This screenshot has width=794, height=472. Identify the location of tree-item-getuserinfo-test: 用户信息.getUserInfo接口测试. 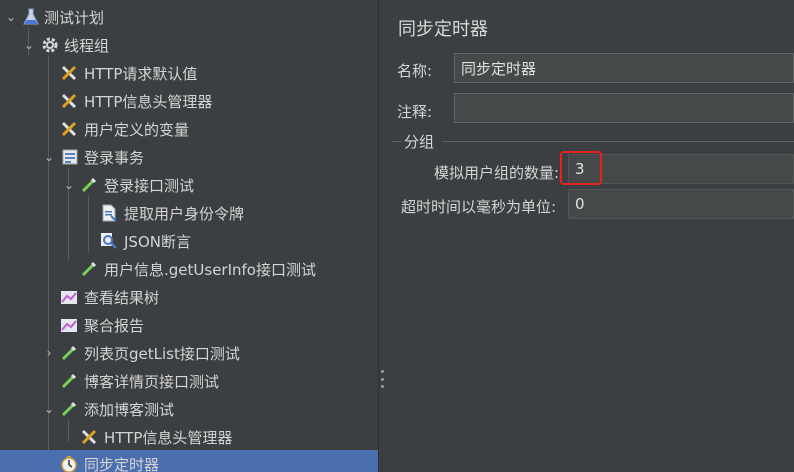
(189, 269).